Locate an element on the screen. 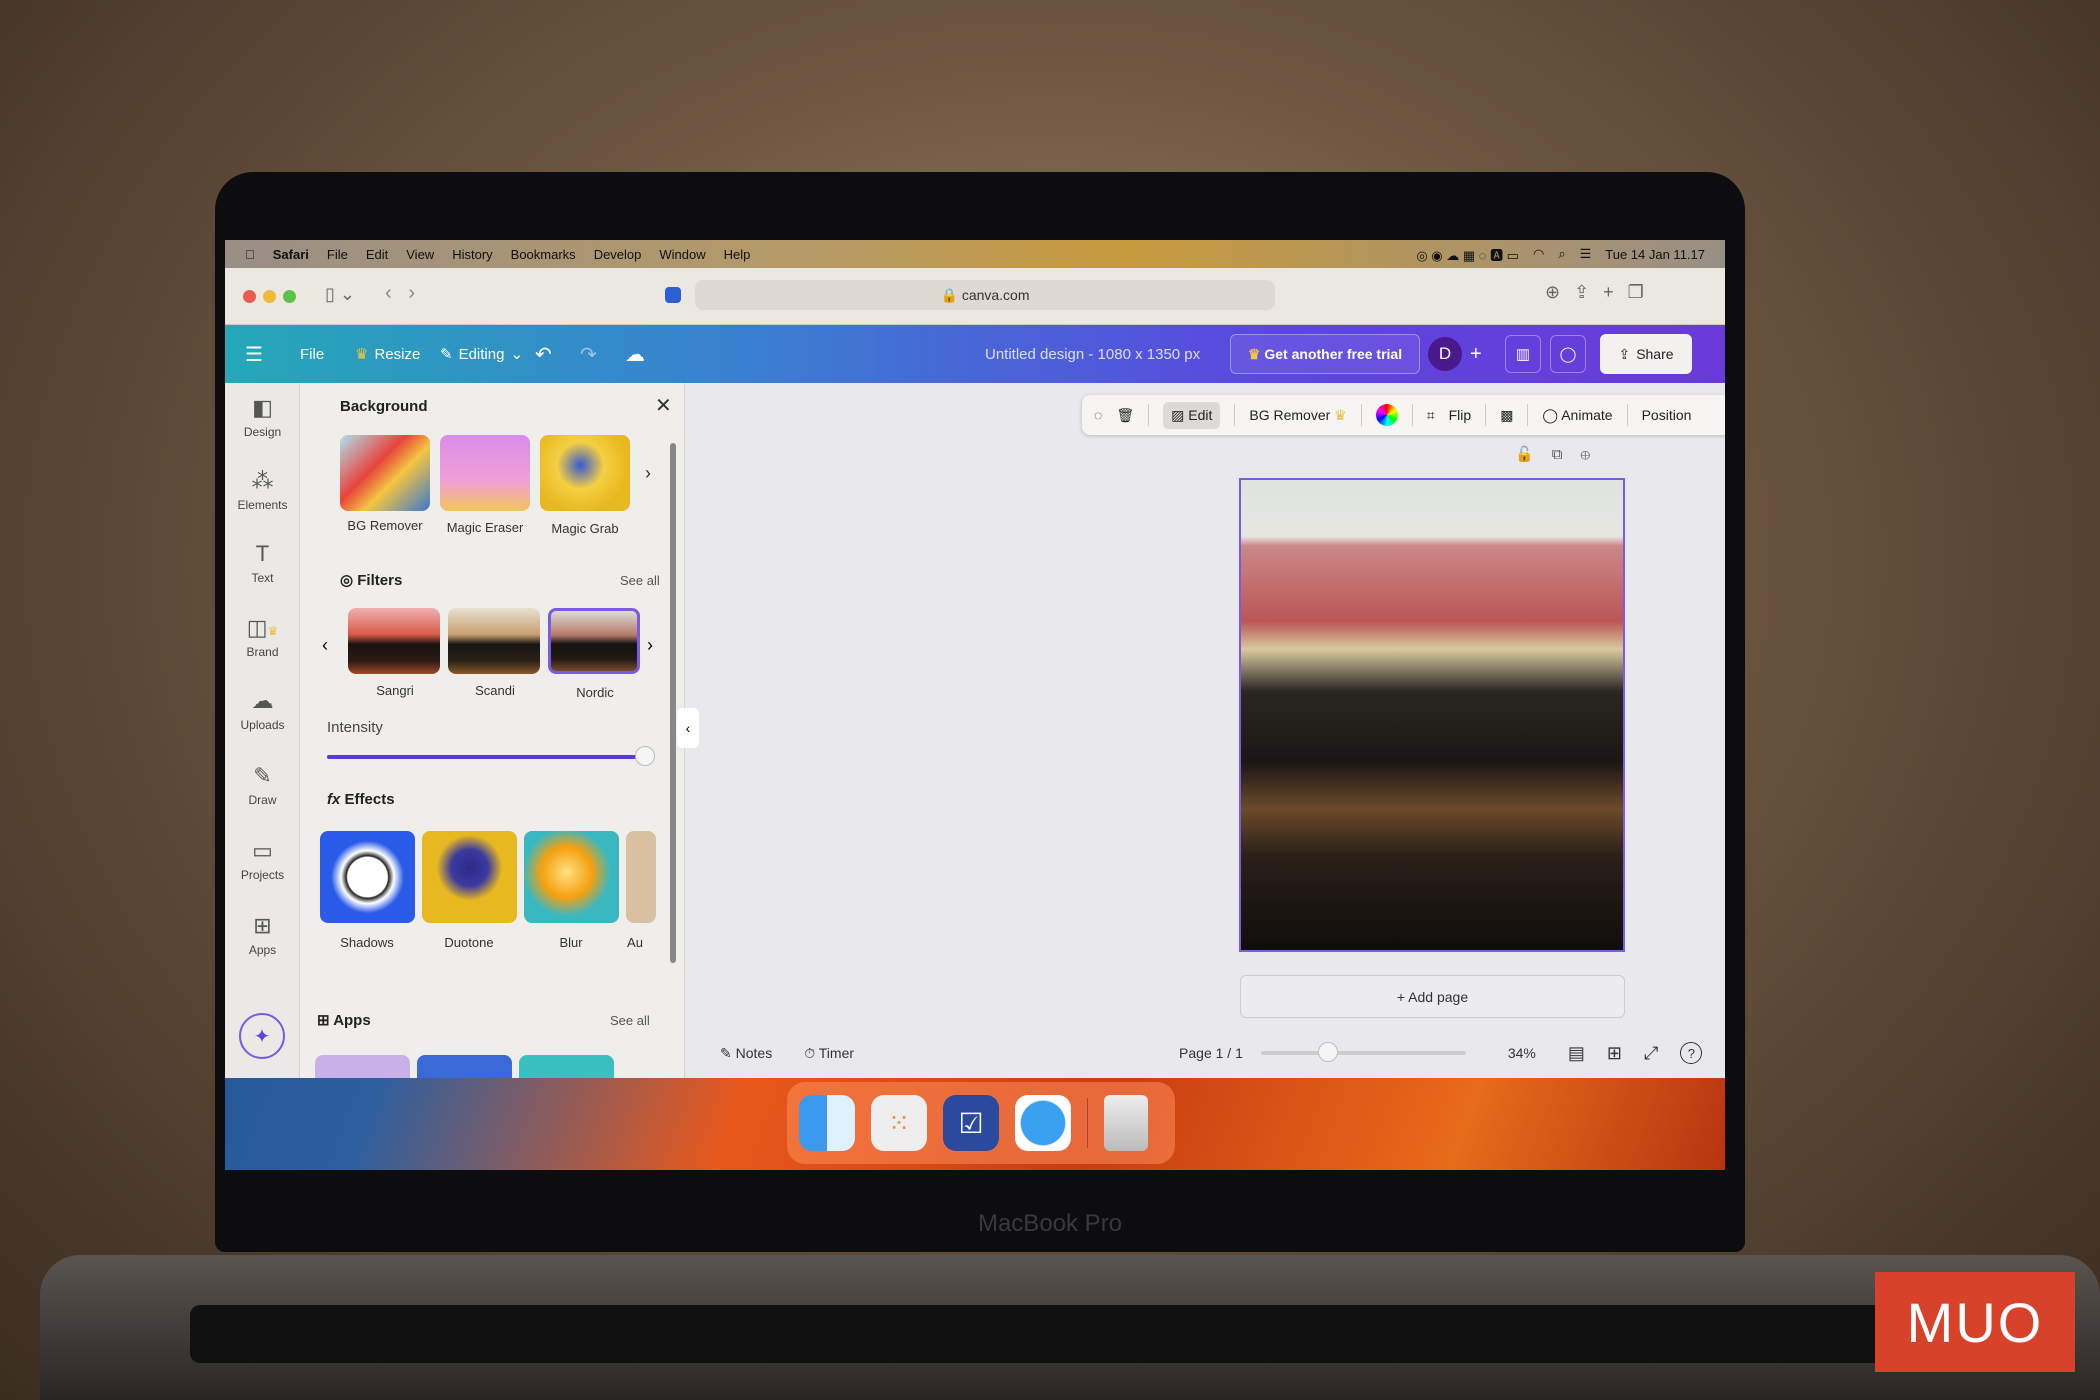 The image size is (2100, 1400). address-bar: 🔒 canva.com is located at coordinates (985, 295).